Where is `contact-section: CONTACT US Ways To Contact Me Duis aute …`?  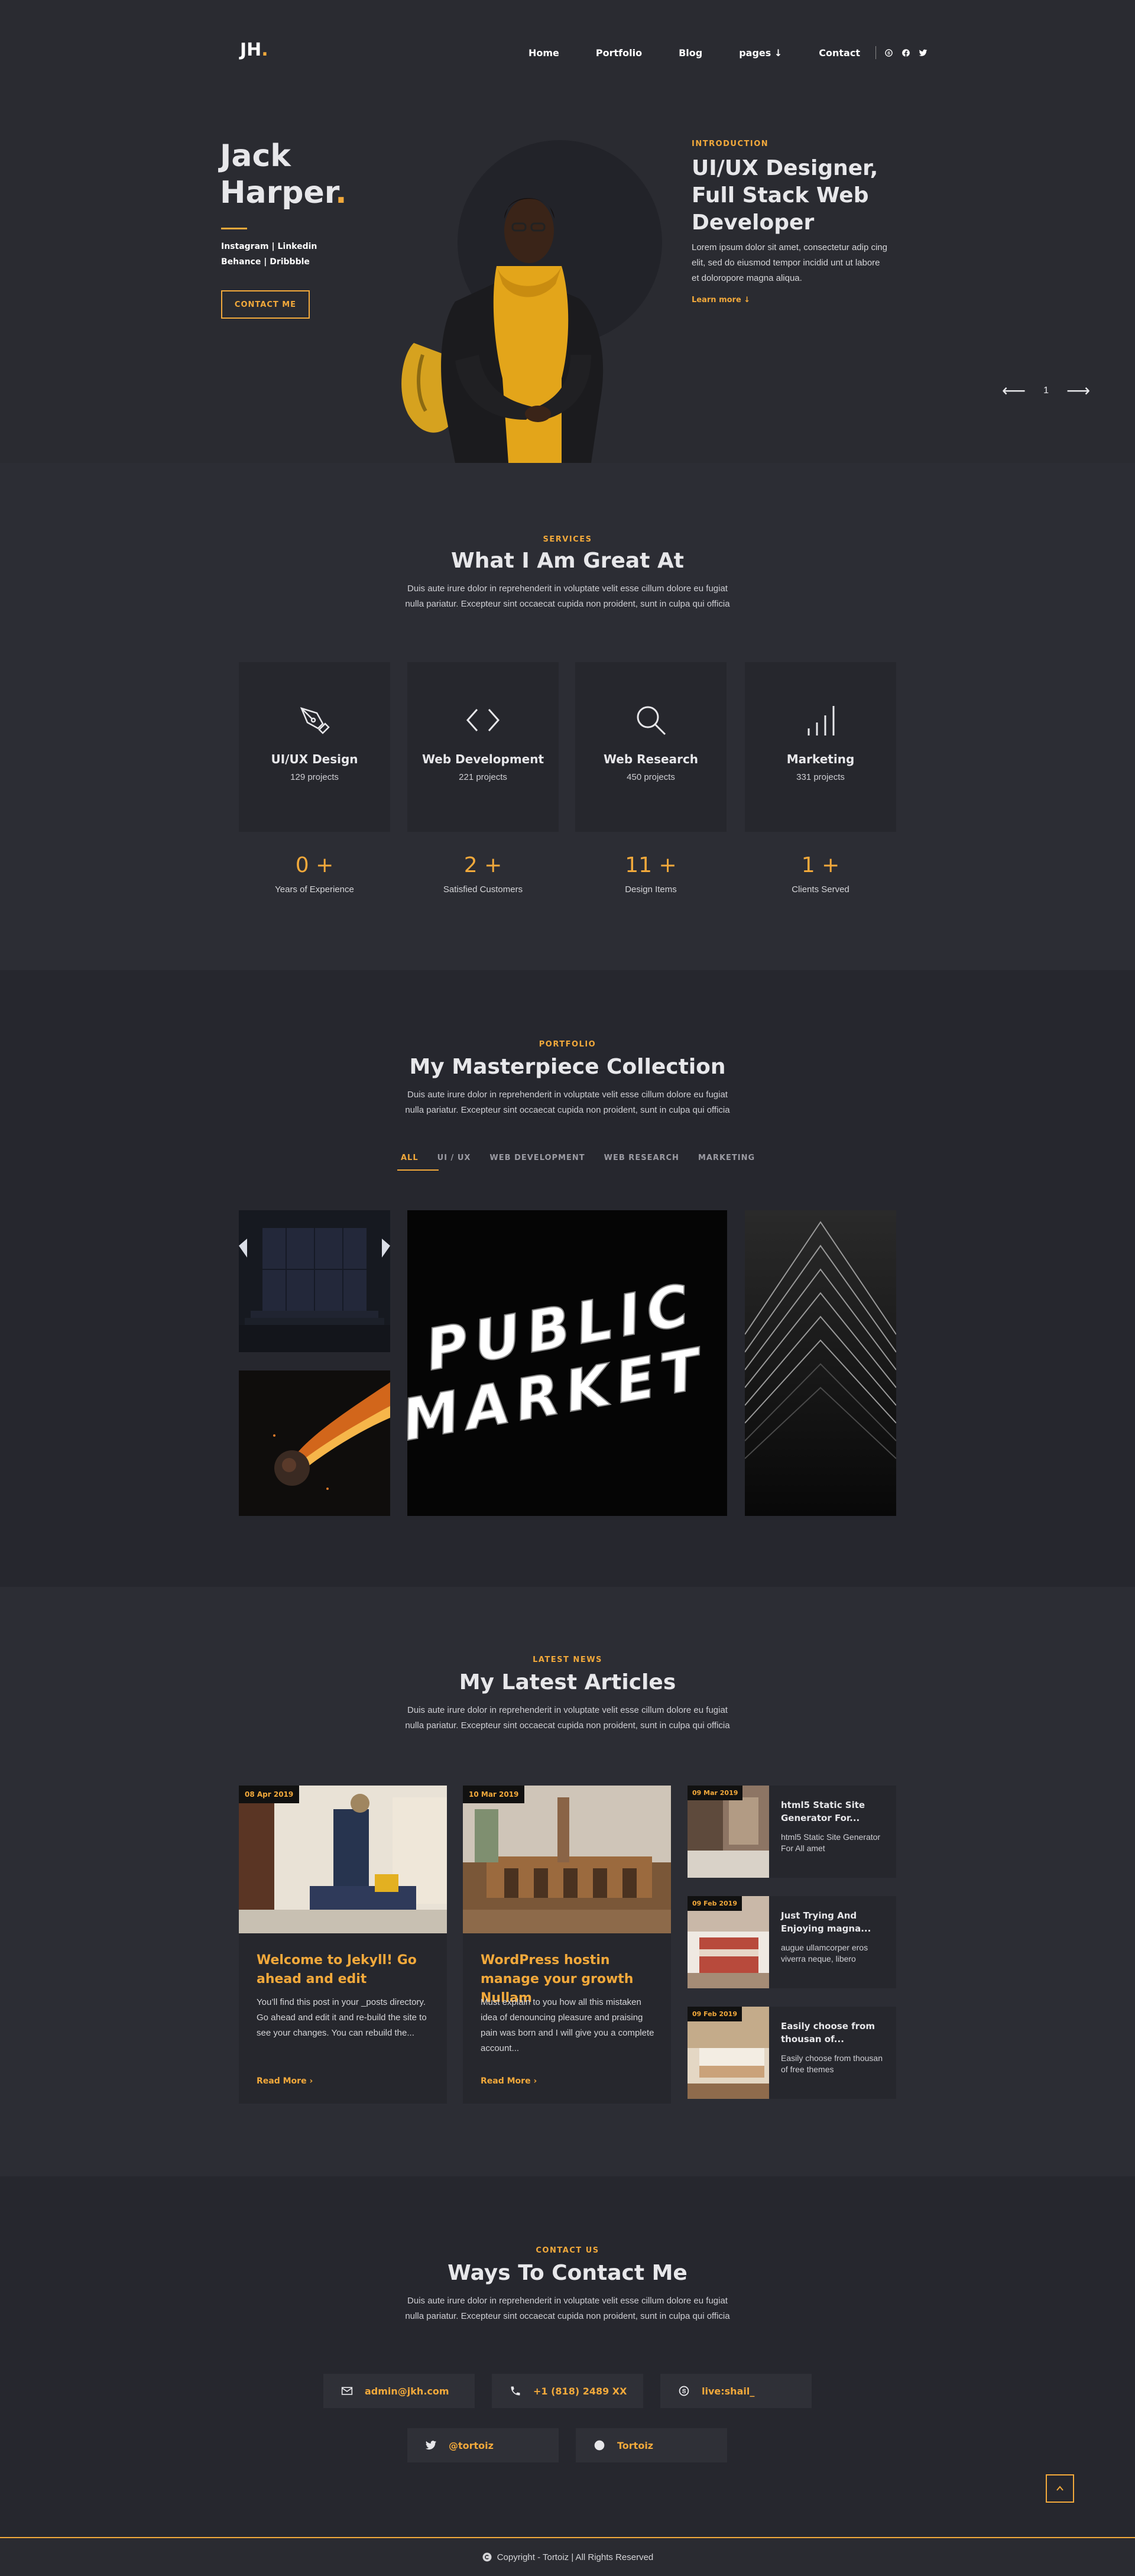 contact-section: CONTACT US Ways To Contact Me Duis aute … is located at coordinates (567, 2356).